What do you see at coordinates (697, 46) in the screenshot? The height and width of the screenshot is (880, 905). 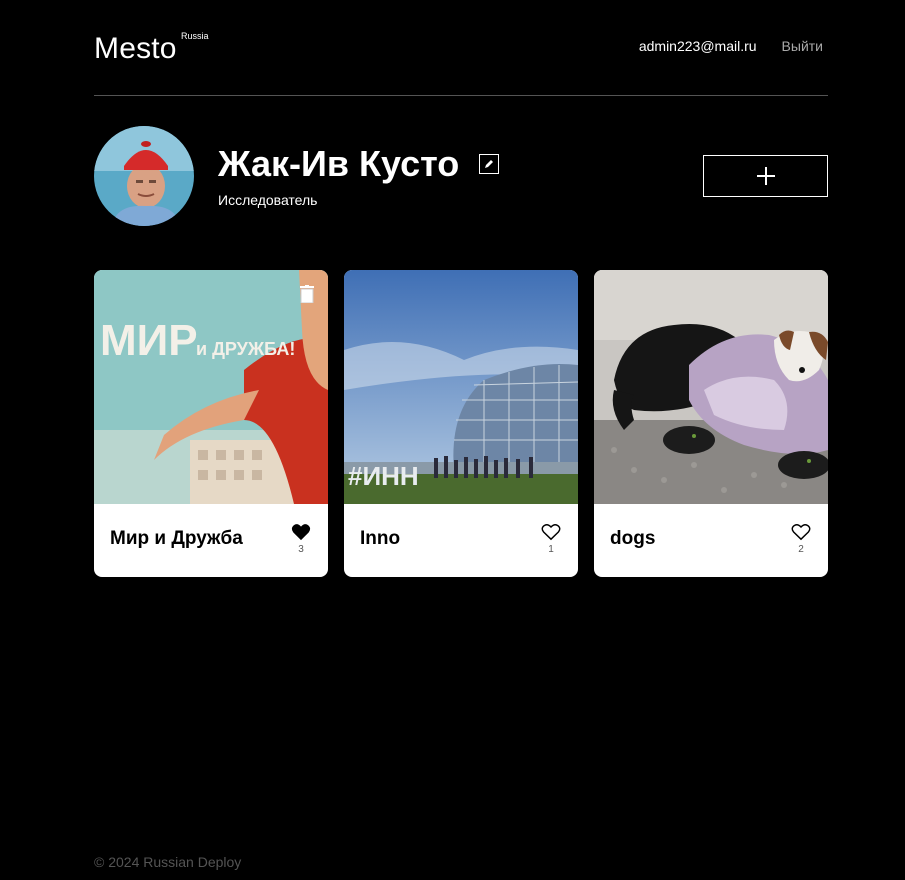 I see `user-email: admin223@mail.ru` at bounding box center [697, 46].